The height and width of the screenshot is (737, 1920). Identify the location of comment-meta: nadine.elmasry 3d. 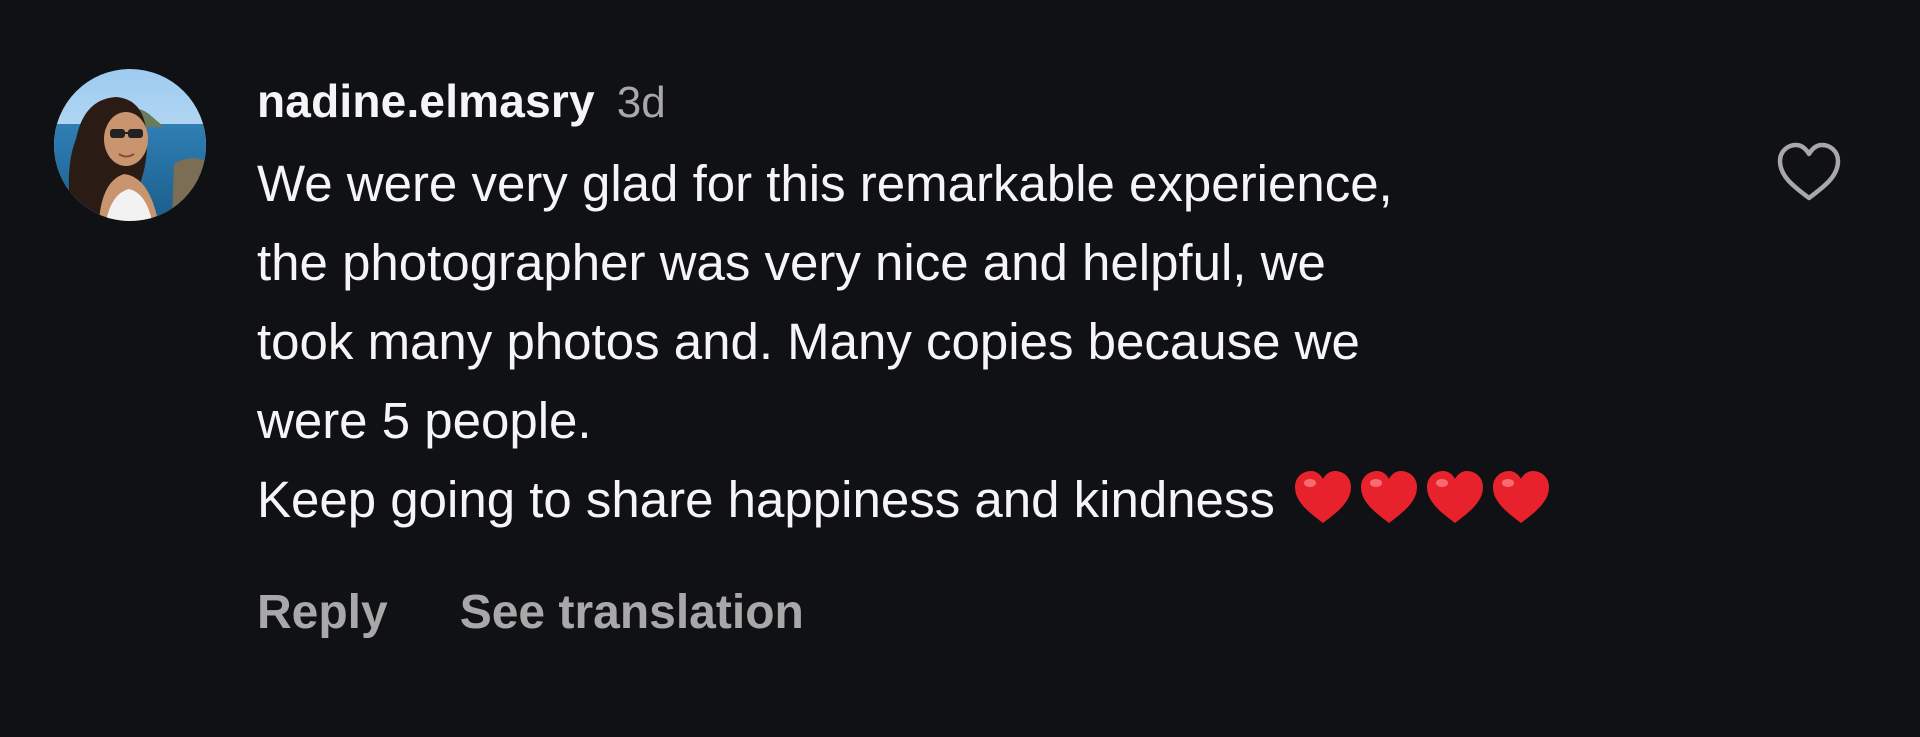
(992, 109).